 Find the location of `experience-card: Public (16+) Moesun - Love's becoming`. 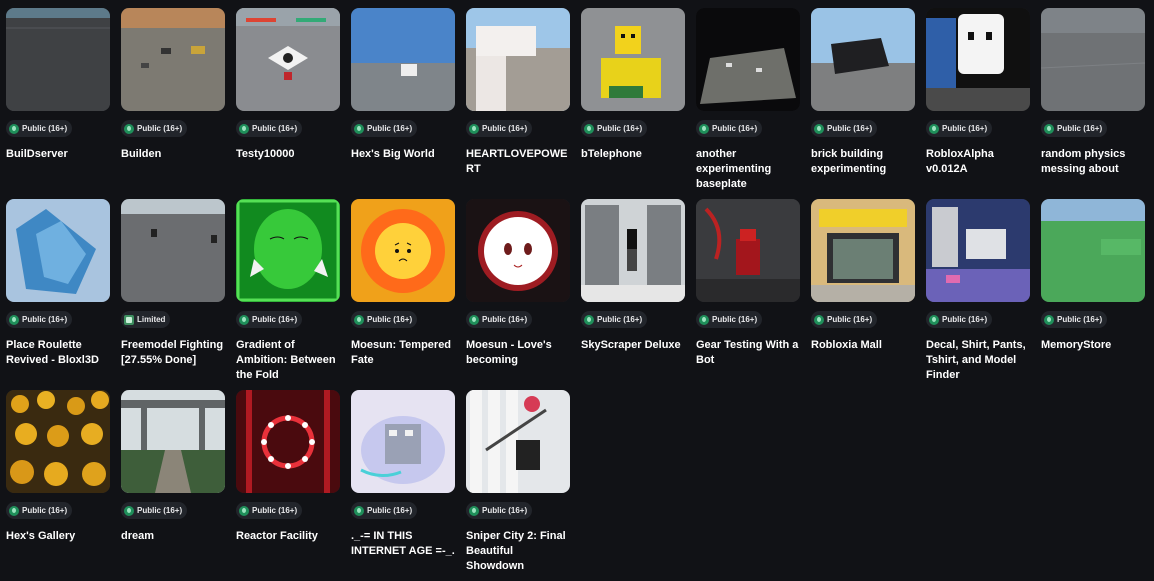

experience-card: Public (16+) Moesun - Love's becoming is located at coordinates (518, 294).